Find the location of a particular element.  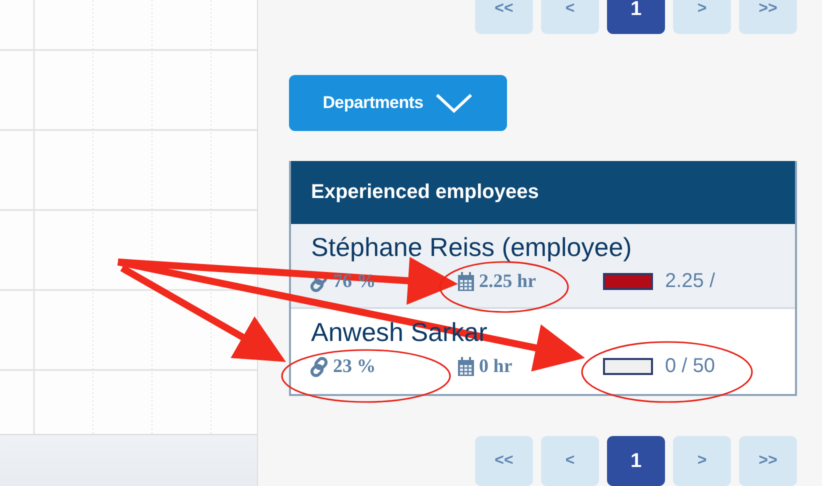

hours-text: 0 hr is located at coordinates (495, 367).